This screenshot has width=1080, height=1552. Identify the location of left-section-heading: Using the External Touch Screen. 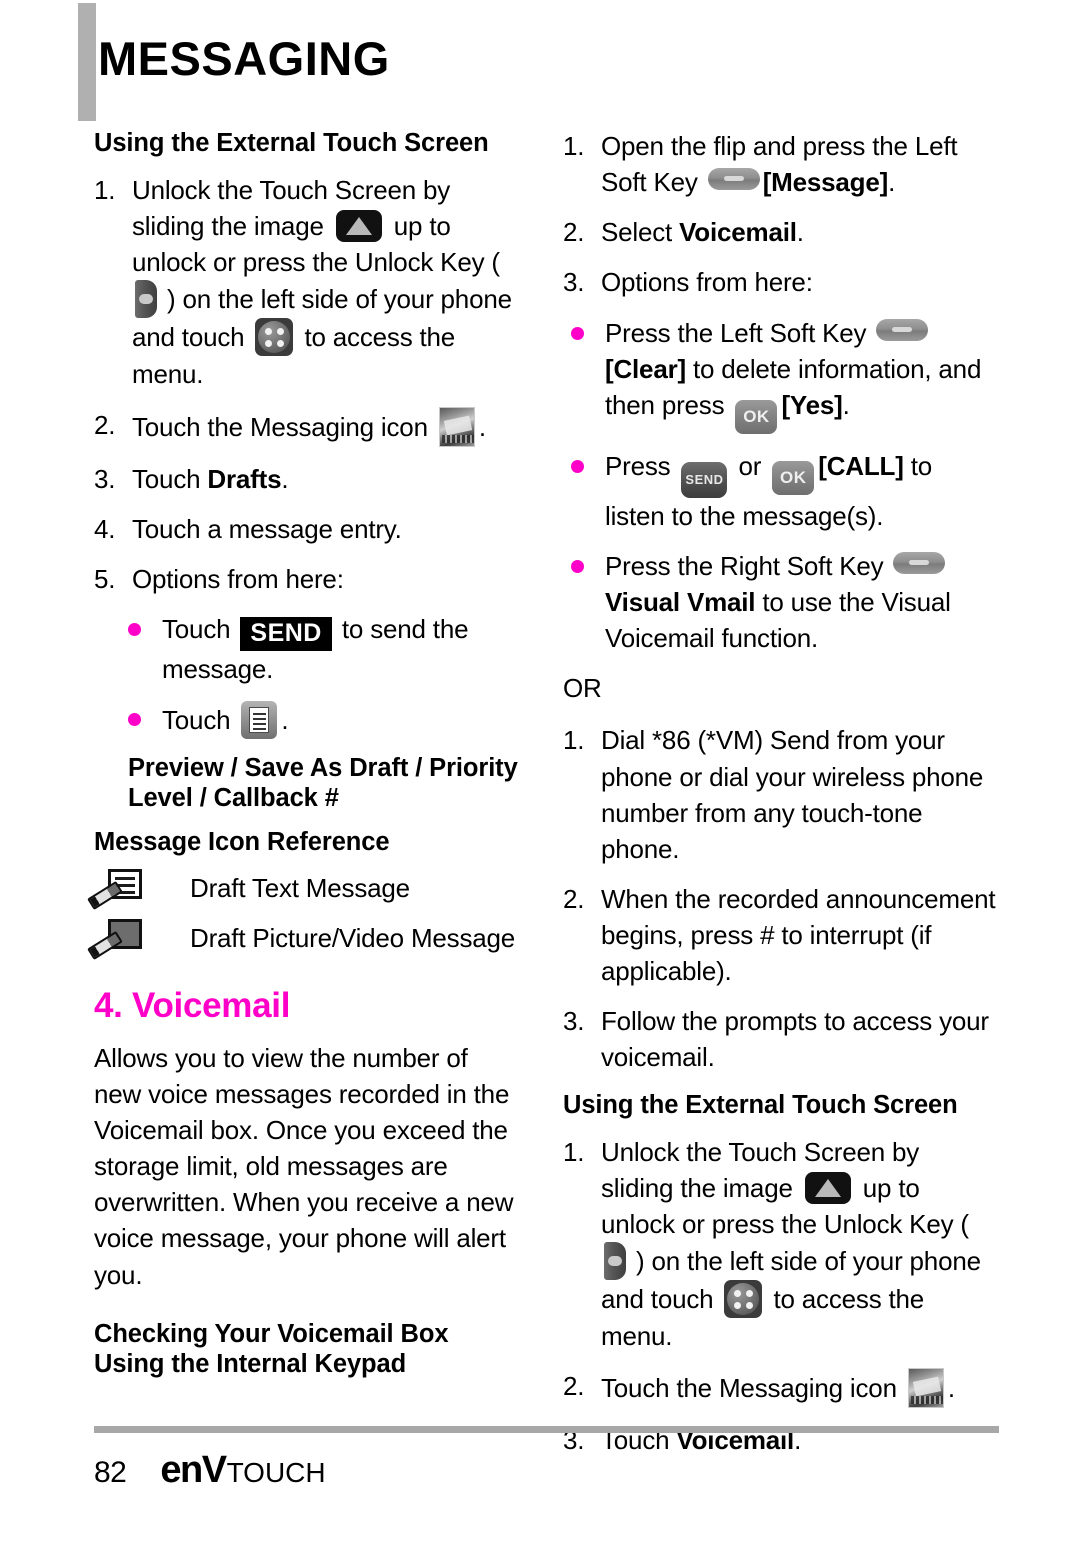
(291, 143).